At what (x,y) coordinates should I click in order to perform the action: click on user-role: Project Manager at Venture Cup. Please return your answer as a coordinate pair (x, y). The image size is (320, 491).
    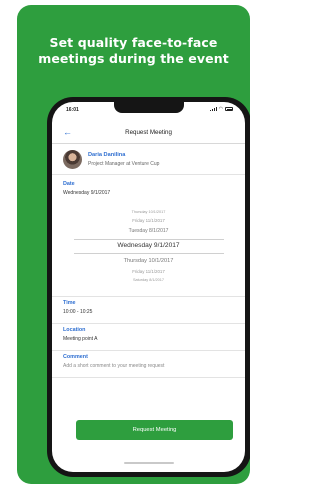
    Looking at the image, I should click on (124, 164).